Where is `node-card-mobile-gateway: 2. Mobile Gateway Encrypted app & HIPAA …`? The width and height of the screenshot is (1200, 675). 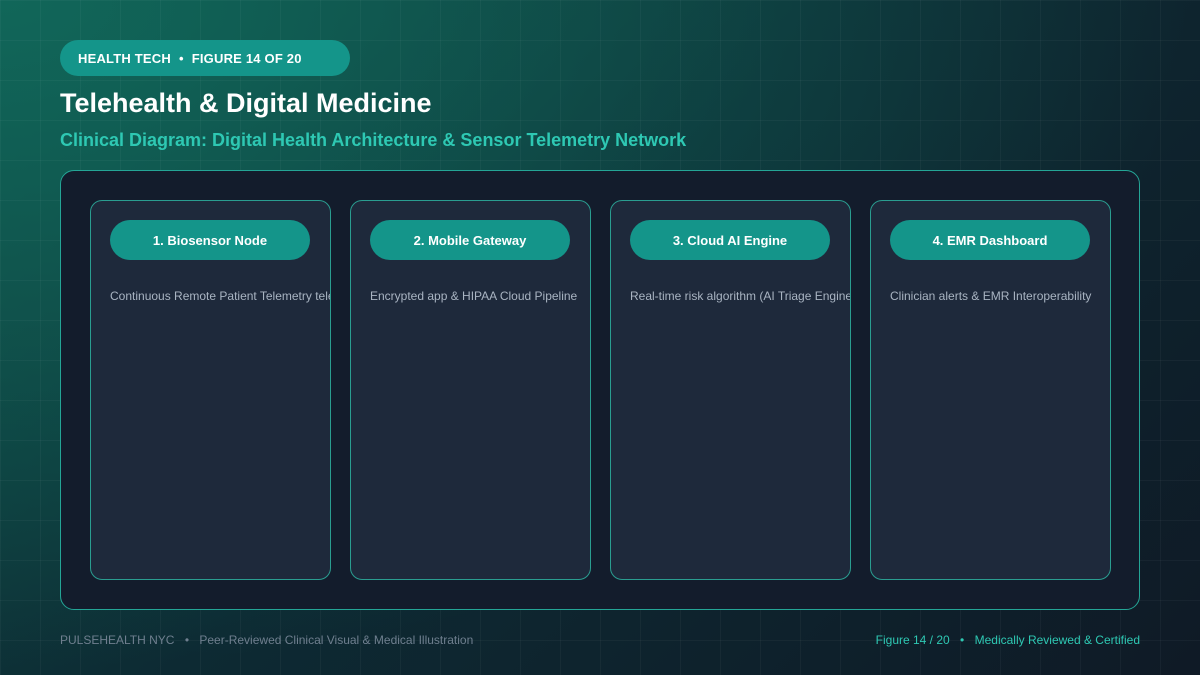
node-card-mobile-gateway: 2. Mobile Gateway Encrypted app & HIPAA … is located at coordinates (470, 390).